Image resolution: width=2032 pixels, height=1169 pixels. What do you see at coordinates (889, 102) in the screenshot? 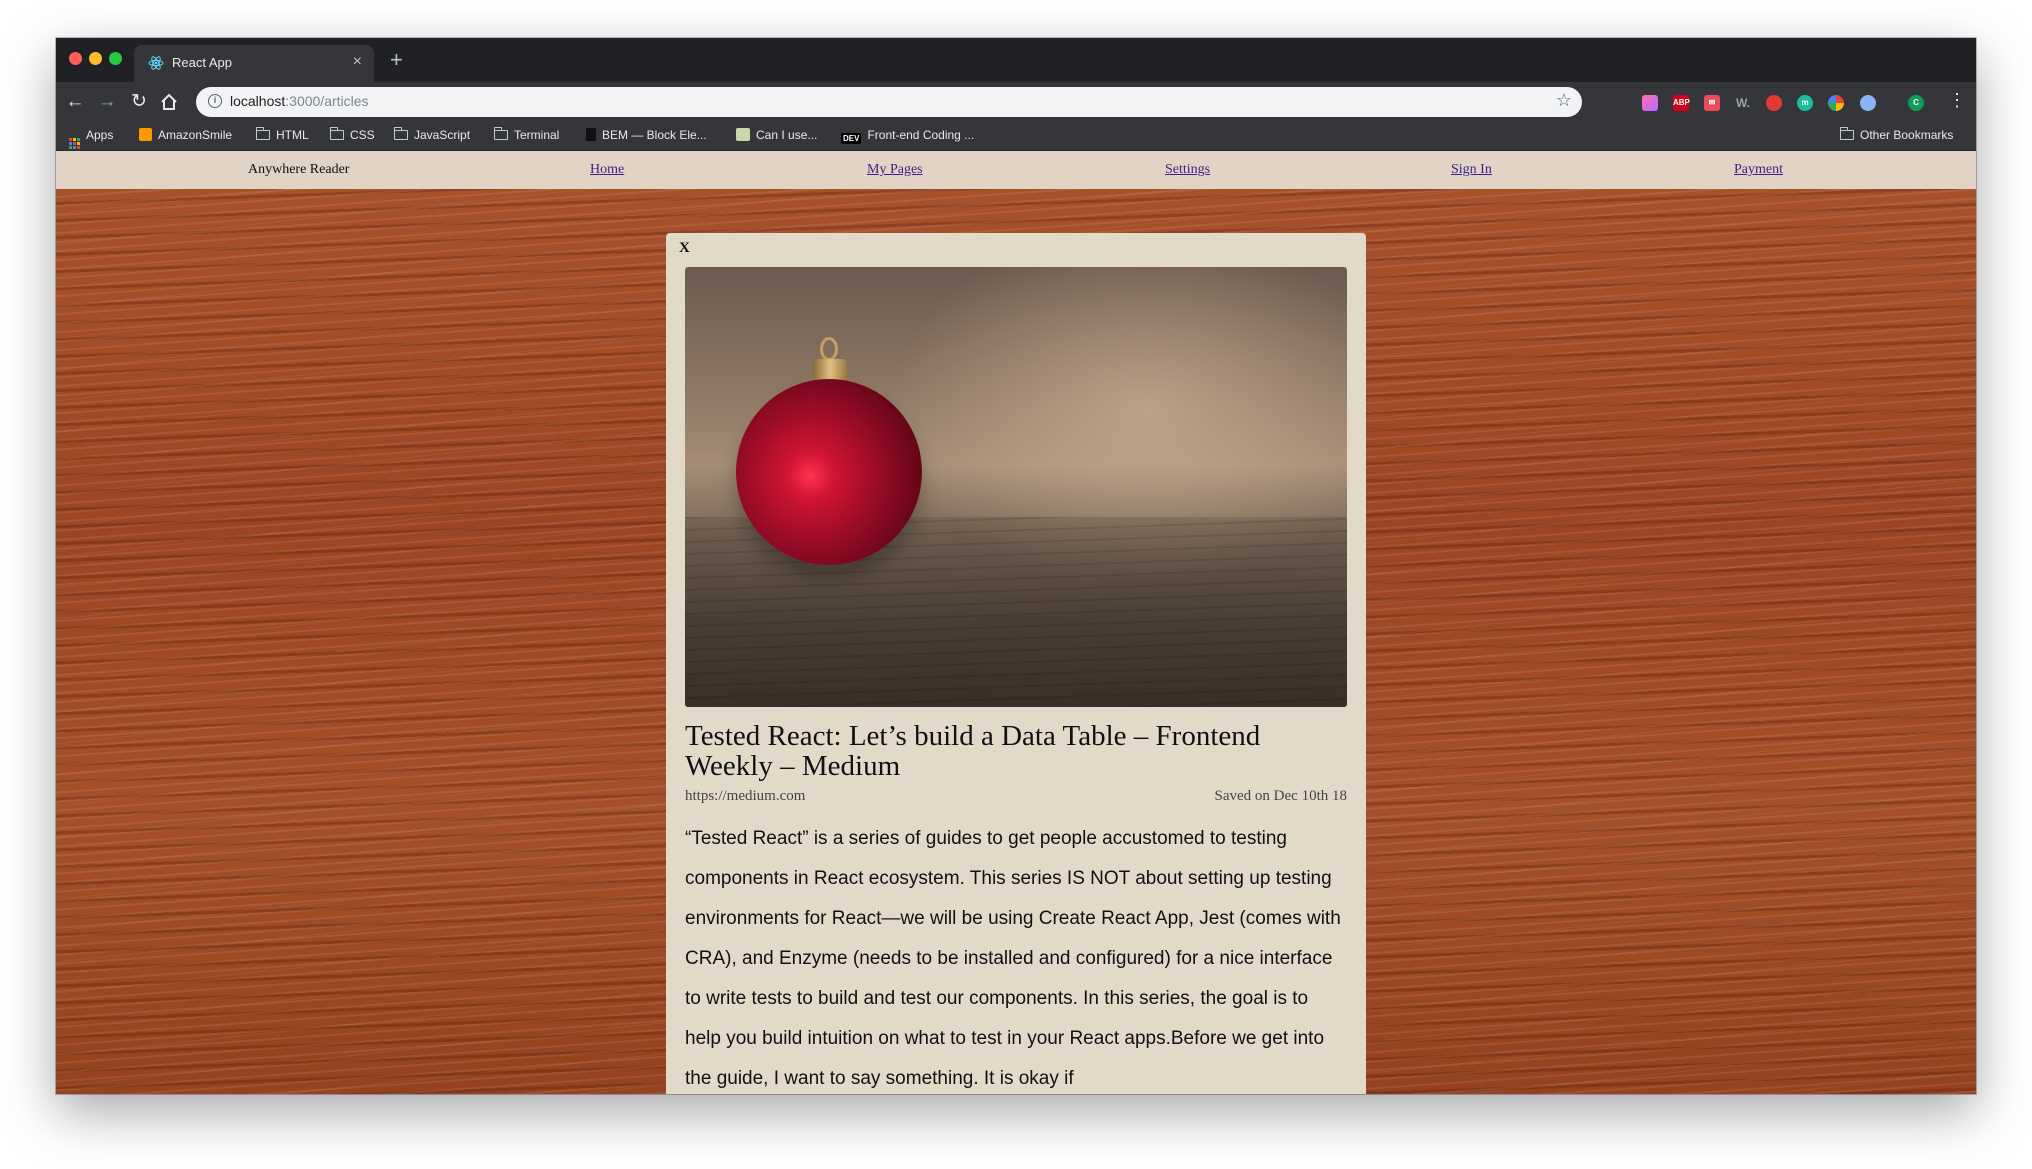
I see `address-bar: i localhost:3000/articles ☆` at bounding box center [889, 102].